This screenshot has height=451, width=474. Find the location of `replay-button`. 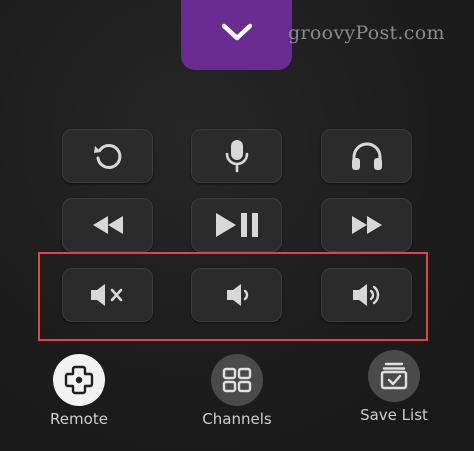

replay-button is located at coordinates (107, 156).